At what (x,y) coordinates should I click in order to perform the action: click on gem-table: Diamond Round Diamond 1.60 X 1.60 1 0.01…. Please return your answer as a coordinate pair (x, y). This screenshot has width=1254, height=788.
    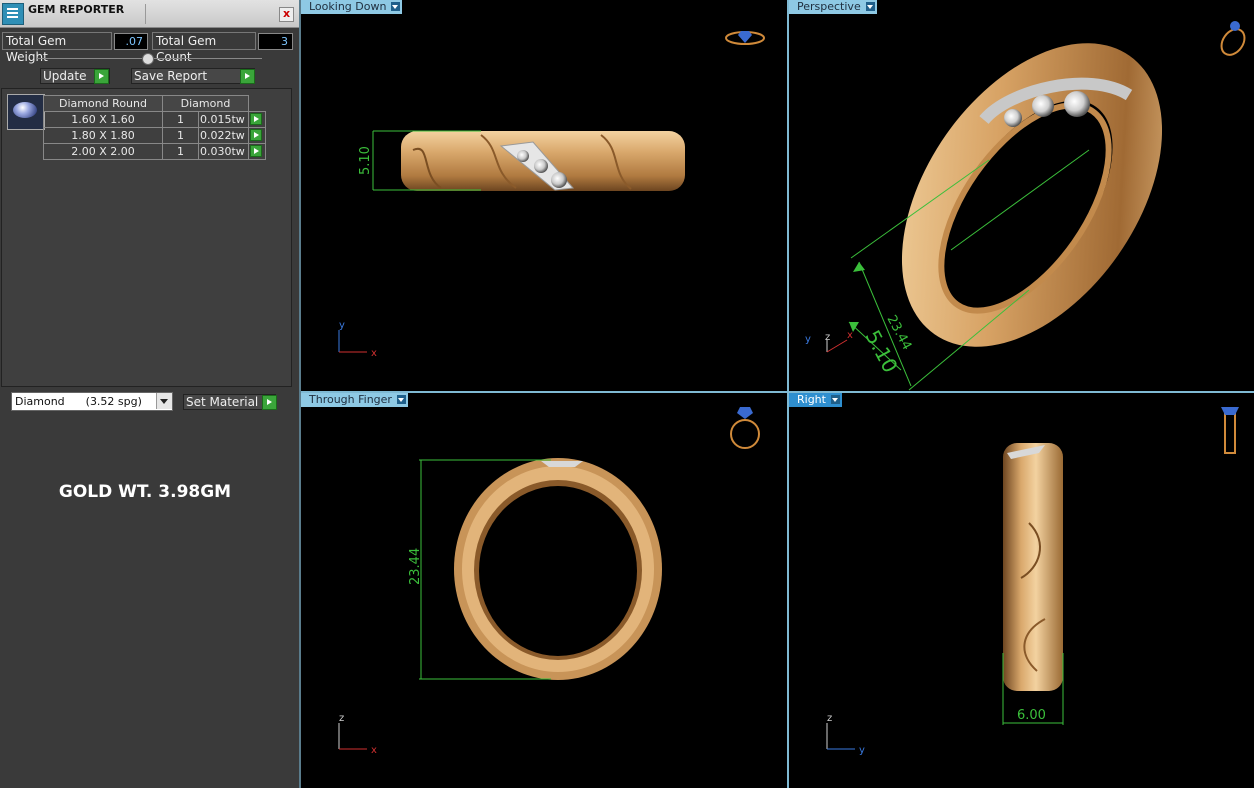
    Looking at the image, I should click on (154, 127).